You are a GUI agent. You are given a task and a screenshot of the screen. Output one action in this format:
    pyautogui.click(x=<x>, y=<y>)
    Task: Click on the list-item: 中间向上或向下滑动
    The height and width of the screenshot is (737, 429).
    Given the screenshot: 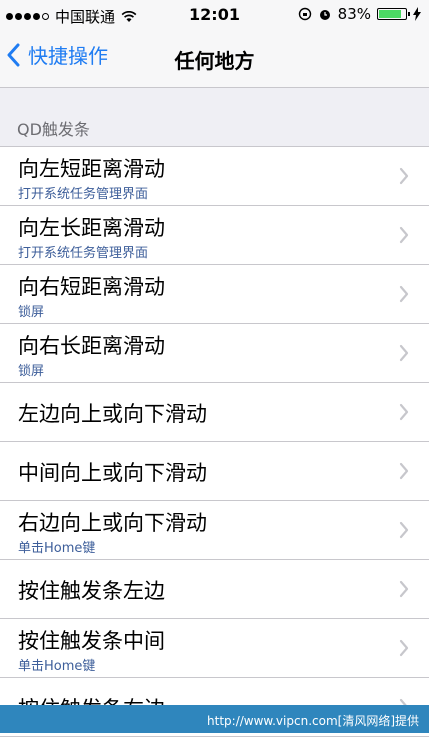 What is the action you would take?
    pyautogui.click(x=214, y=471)
    